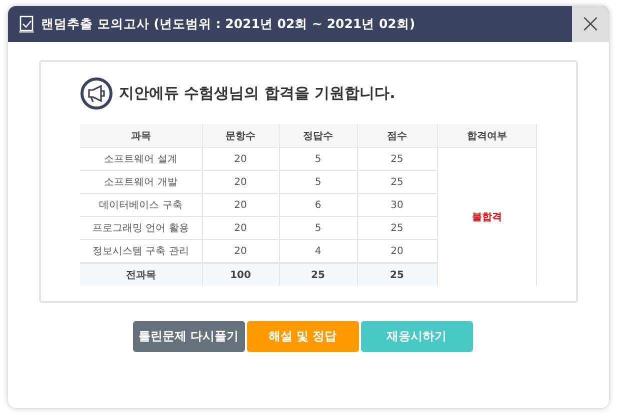 The width and height of the screenshot is (618, 420). I want to click on column-header: 점수, so click(397, 136).